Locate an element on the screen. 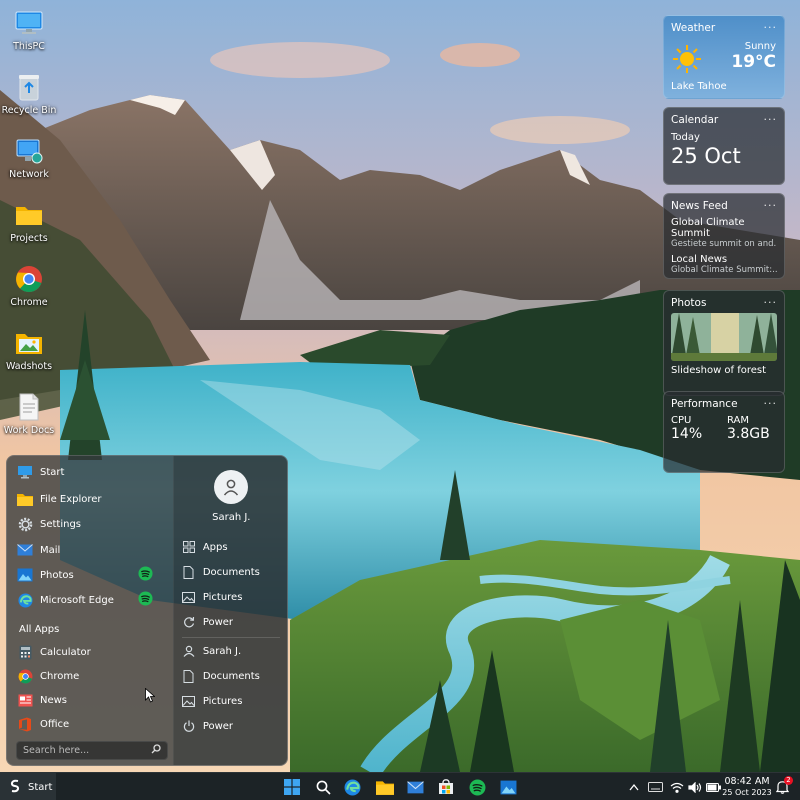 The height and width of the screenshot is (800, 800). spotify-icon is located at coordinates (477, 787).